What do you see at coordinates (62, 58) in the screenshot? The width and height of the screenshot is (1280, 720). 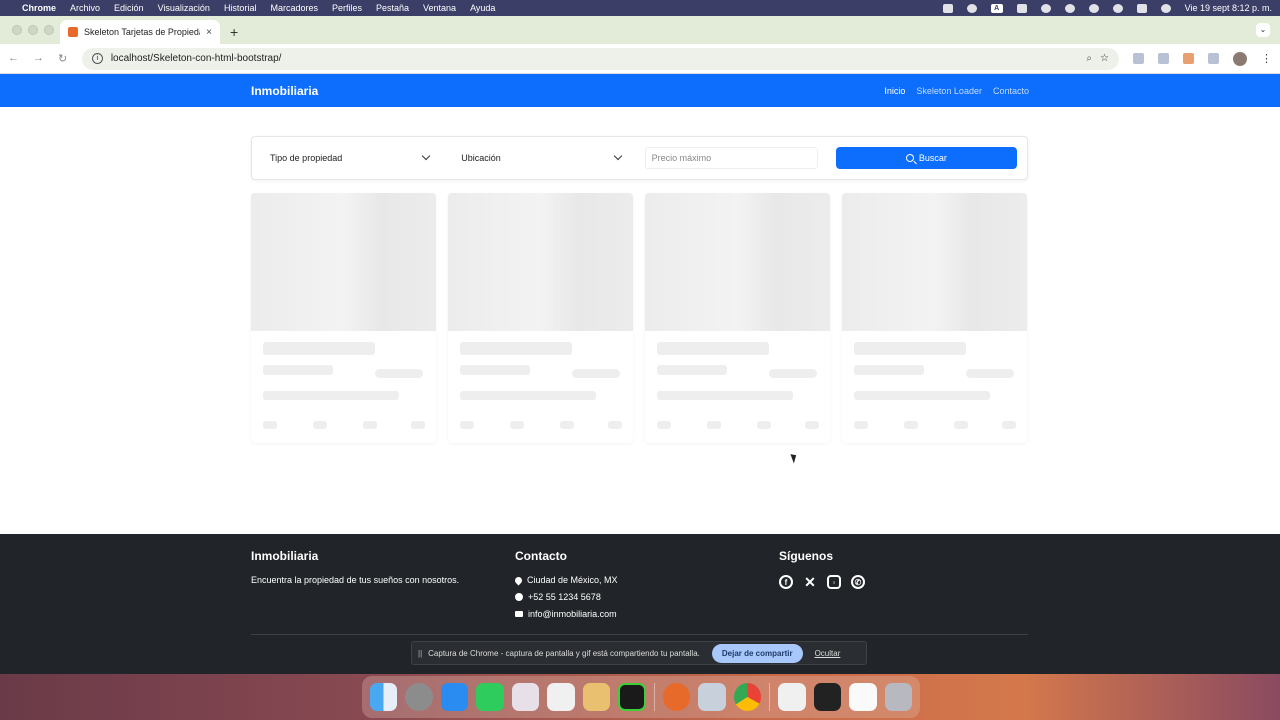 I see `reload-icon: ↻` at bounding box center [62, 58].